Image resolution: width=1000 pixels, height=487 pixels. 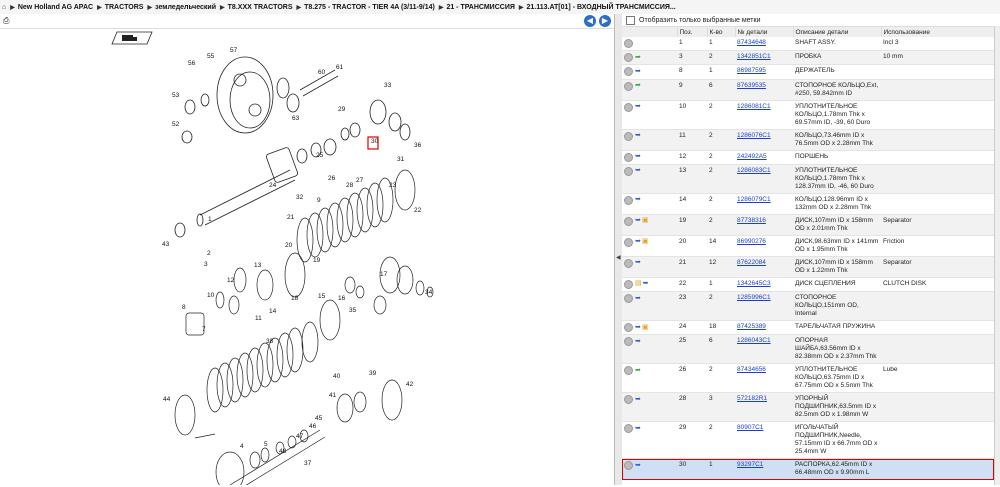 What do you see at coordinates (752, 398) in the screenshot?
I see `part-number-link: 572182R1` at bounding box center [752, 398].